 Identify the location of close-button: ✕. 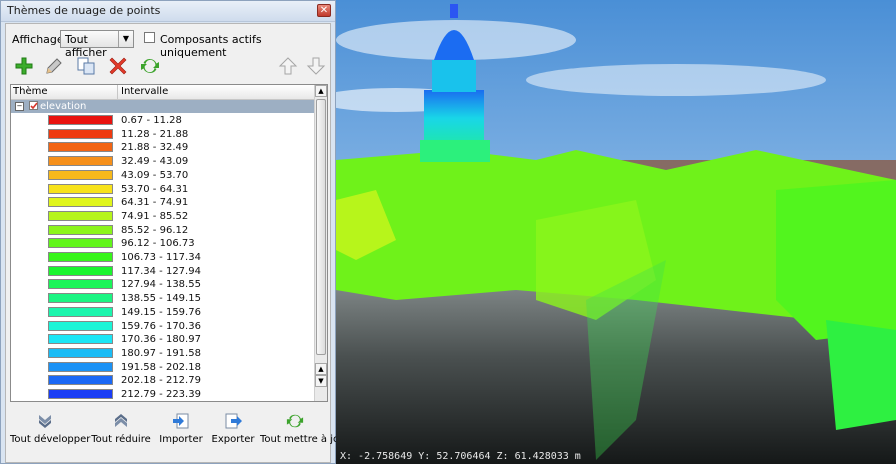
(324, 10).